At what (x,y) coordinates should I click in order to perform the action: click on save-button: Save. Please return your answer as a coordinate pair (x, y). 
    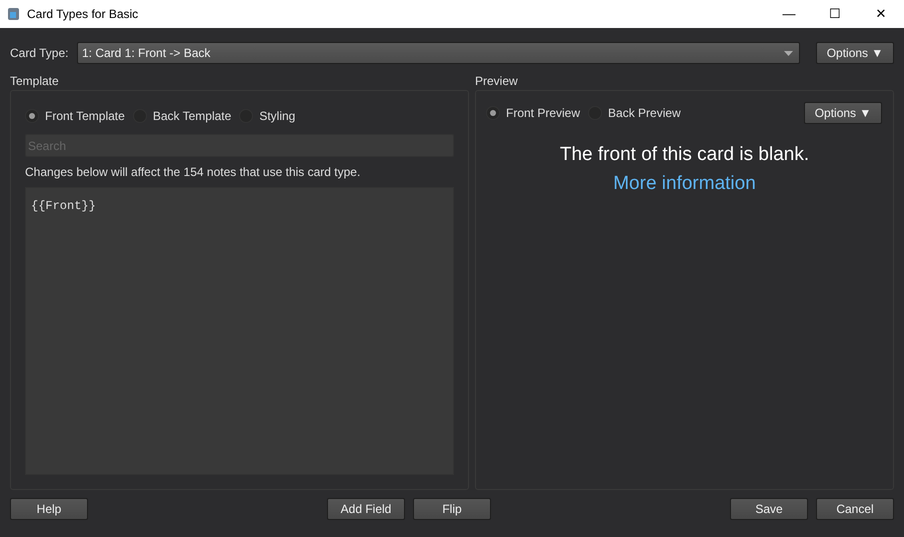
    Looking at the image, I should click on (769, 509).